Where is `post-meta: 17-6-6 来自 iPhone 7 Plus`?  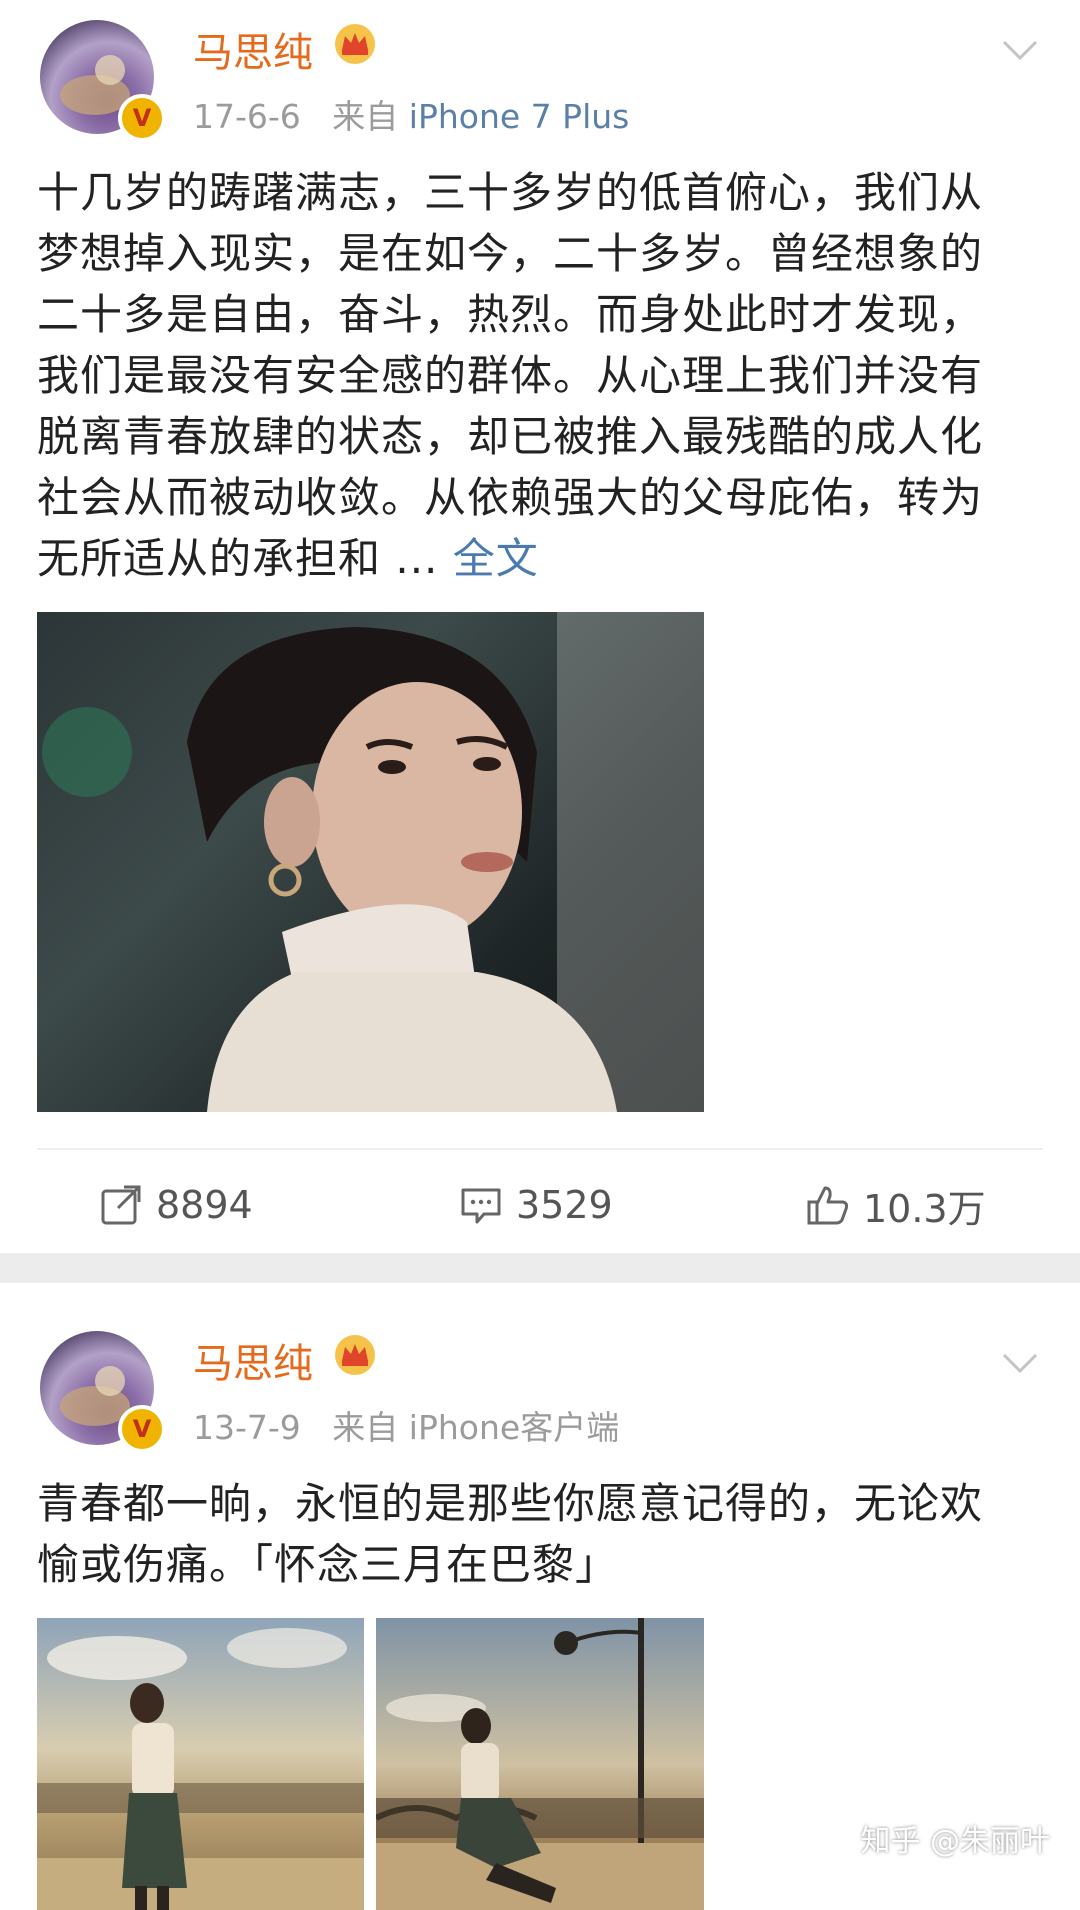
post-meta: 17-6-6 来自 iPhone 7 Plus is located at coordinates (411, 114).